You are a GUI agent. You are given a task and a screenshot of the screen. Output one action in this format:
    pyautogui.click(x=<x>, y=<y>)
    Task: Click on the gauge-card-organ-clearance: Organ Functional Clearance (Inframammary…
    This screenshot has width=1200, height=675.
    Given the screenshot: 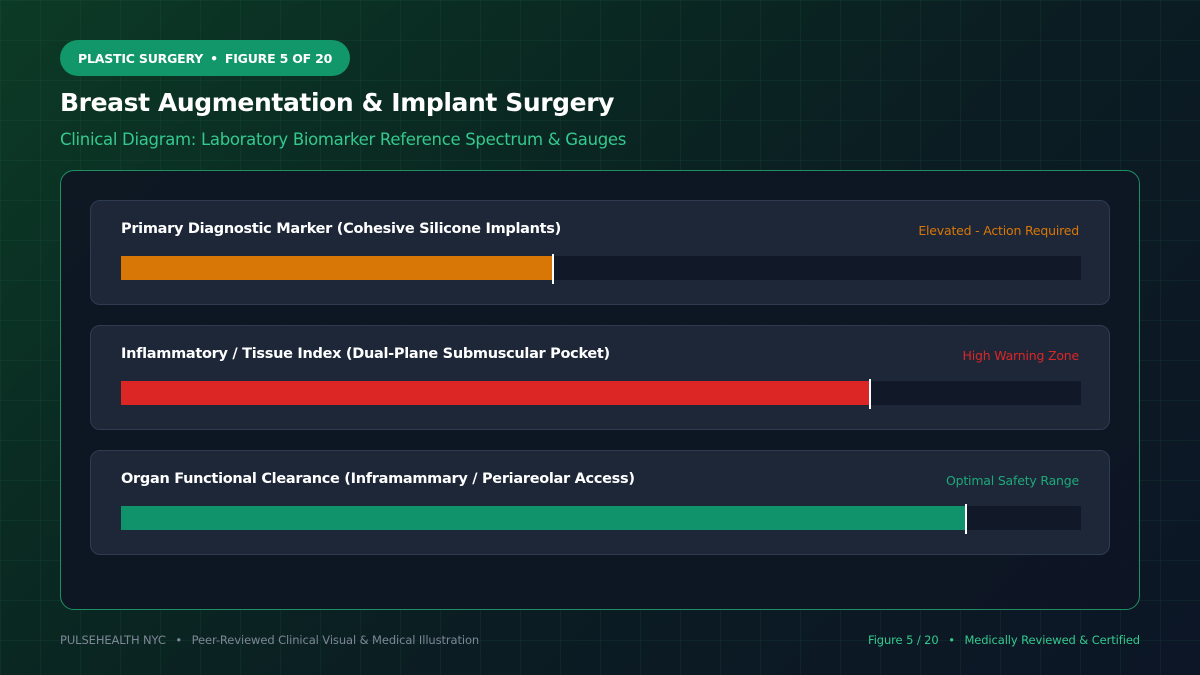 What is the action you would take?
    pyautogui.click(x=600, y=502)
    